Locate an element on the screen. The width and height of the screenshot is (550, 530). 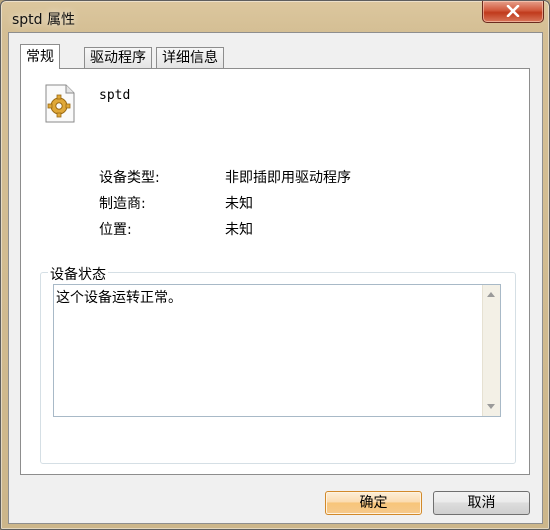
manufacturer-label: 制造商: is located at coordinates (122, 204).